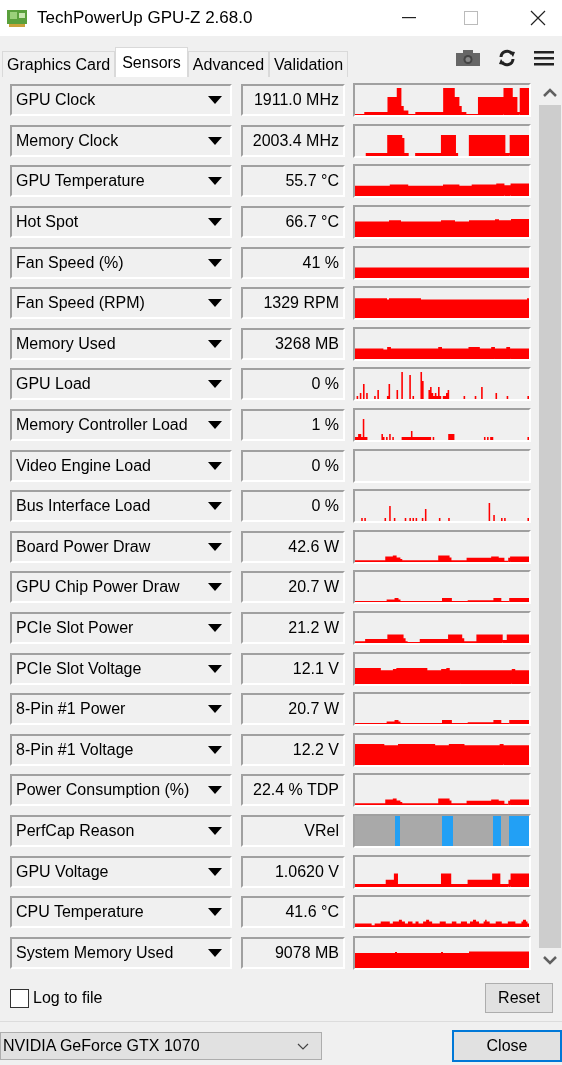  I want to click on app-icon, so click(17, 18).